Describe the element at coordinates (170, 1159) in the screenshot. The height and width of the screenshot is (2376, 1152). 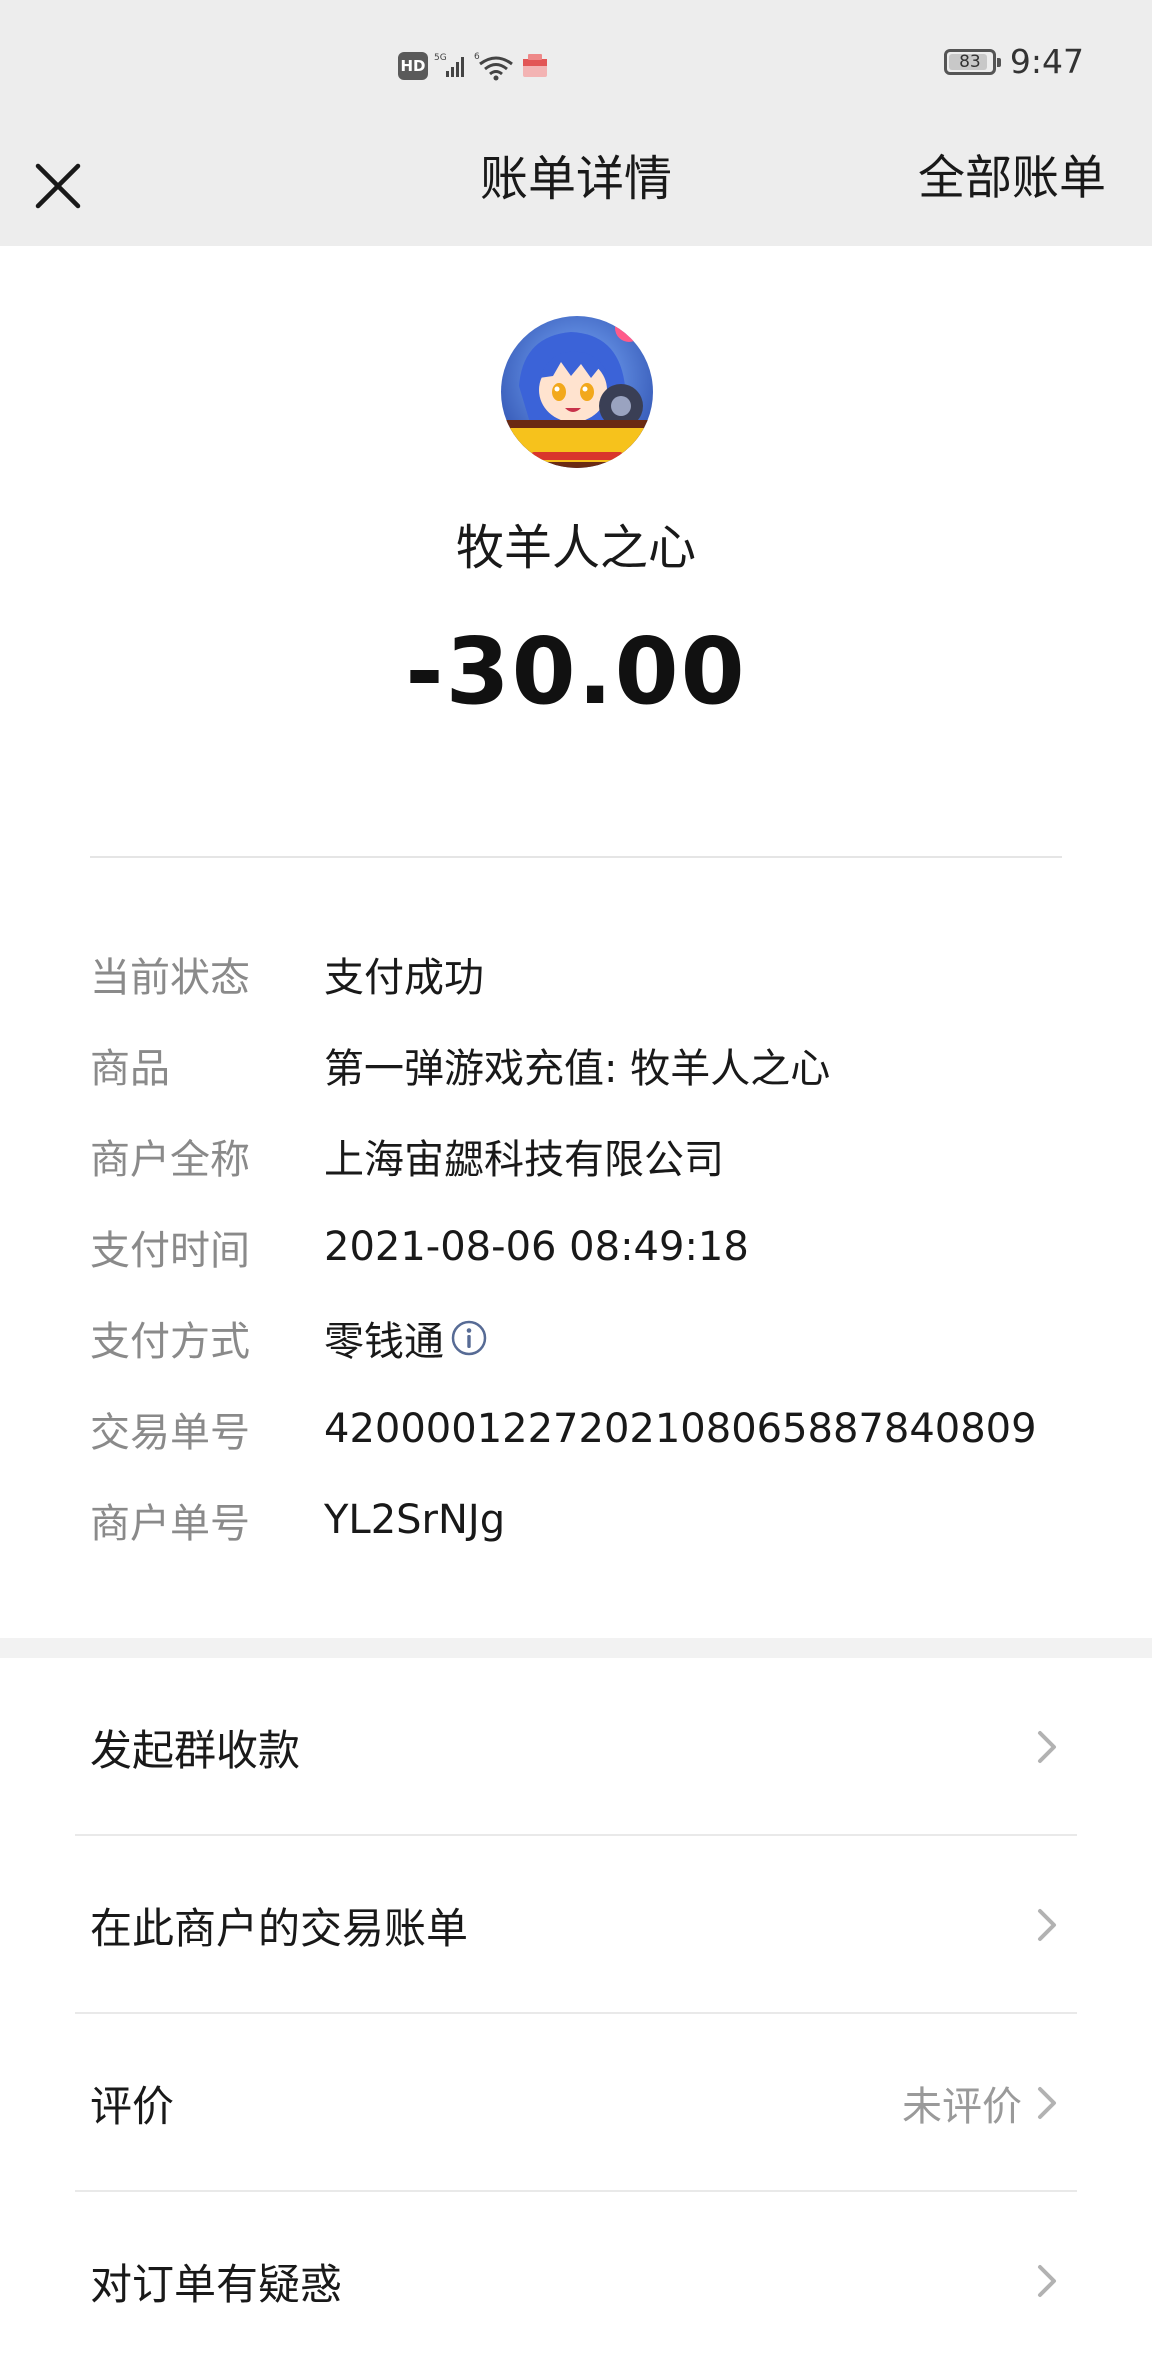
I see `detail-label: 商户全称` at that location.